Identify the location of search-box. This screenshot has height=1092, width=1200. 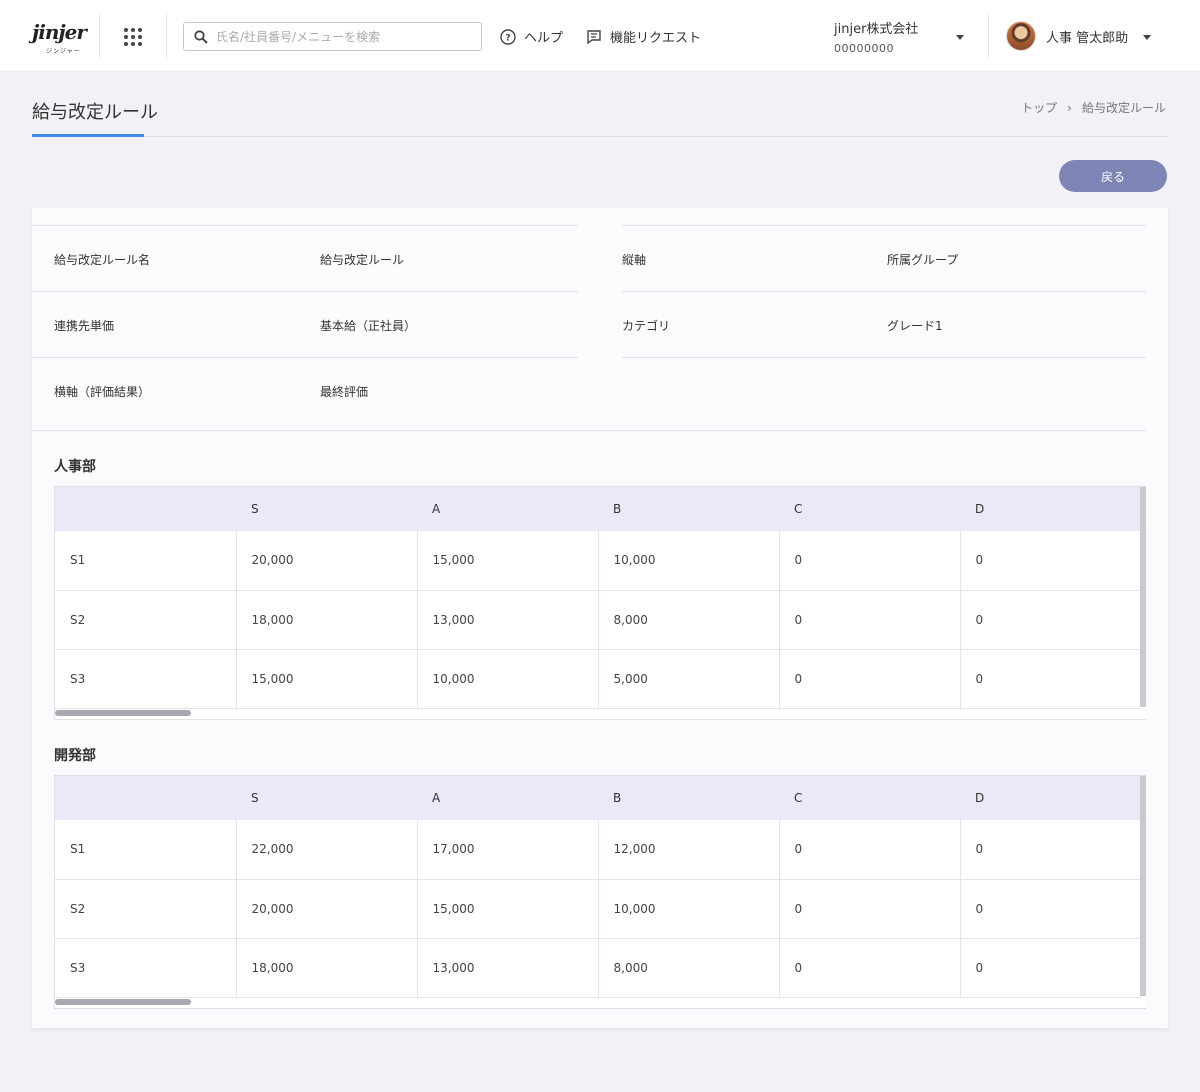
(332, 36).